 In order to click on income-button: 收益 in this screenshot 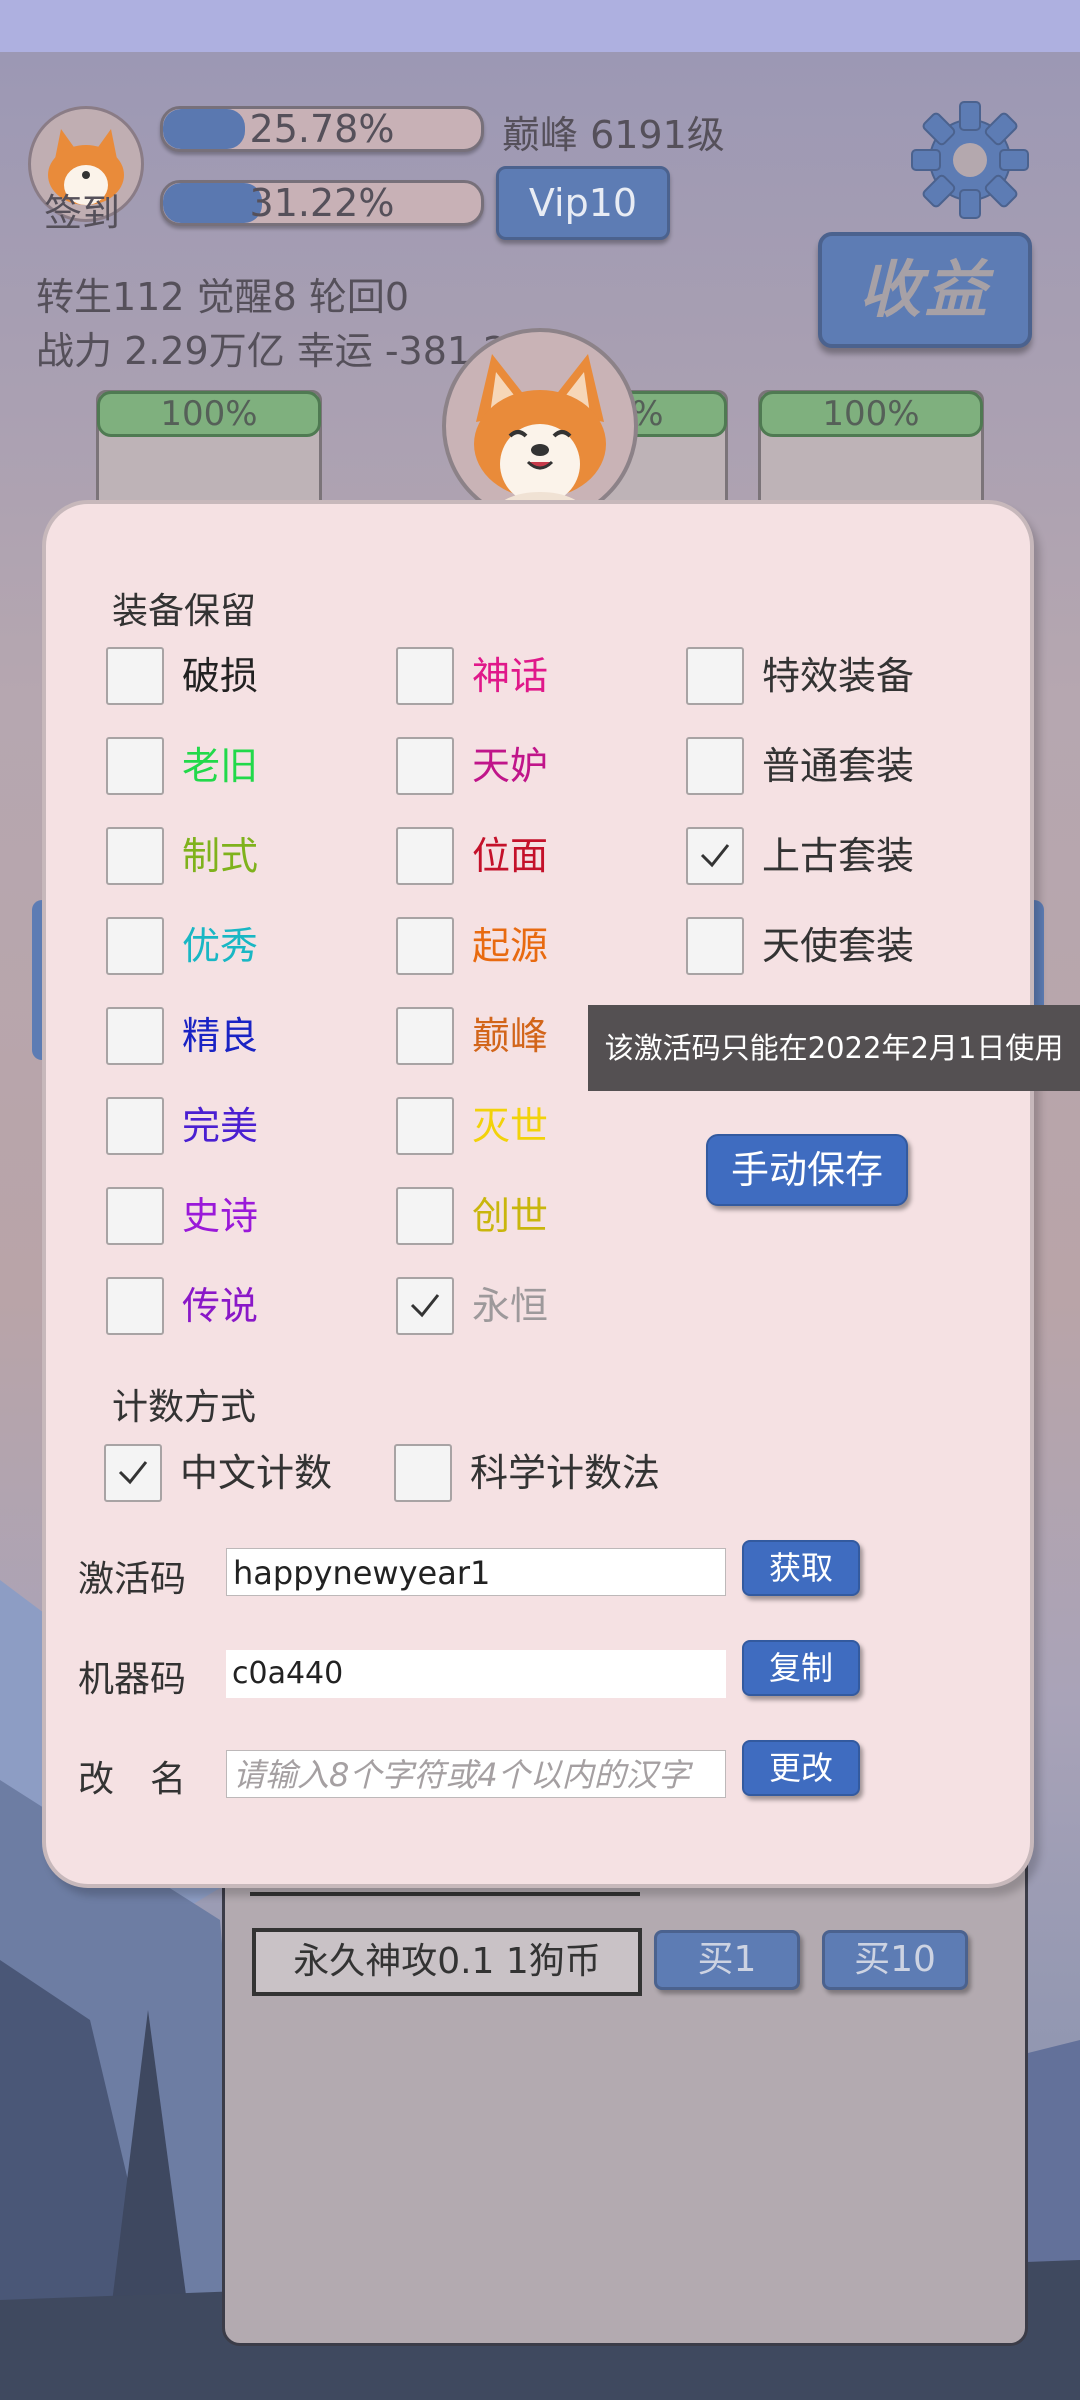, I will do `click(925, 290)`.